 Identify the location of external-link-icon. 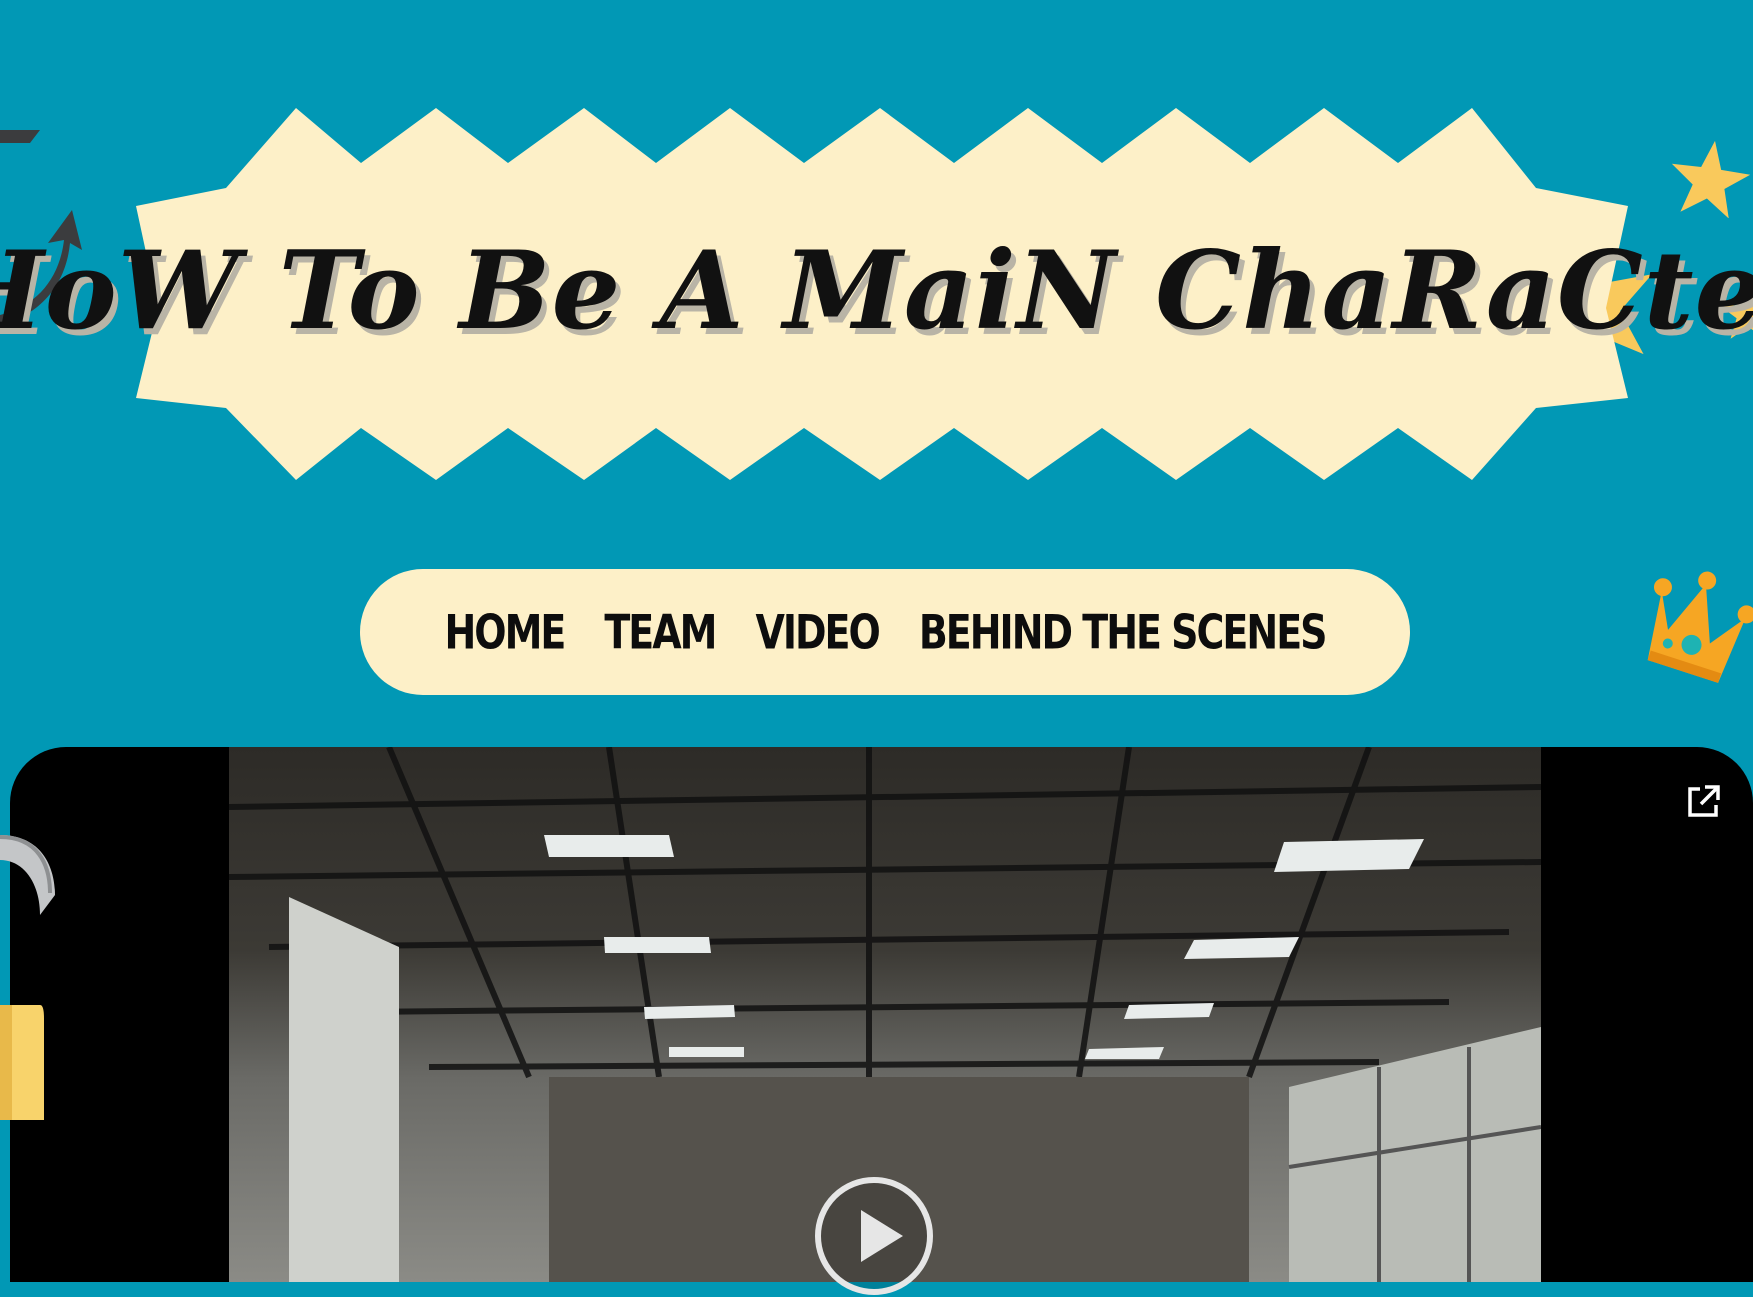
(1703, 802).